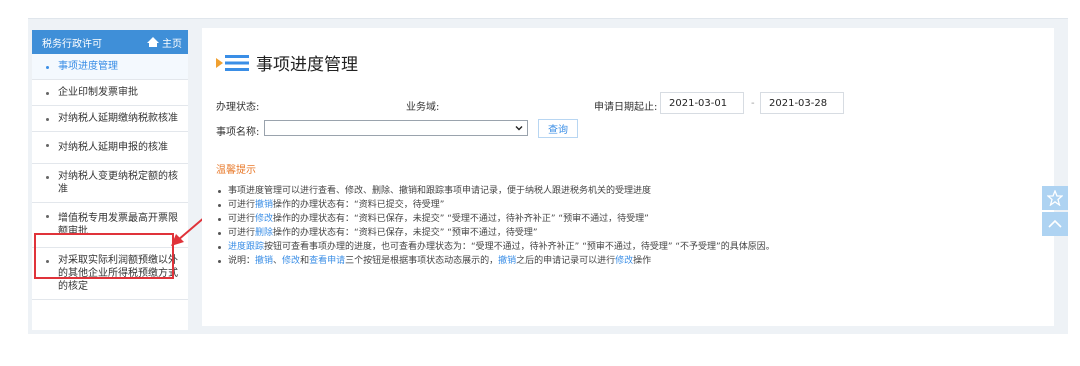  I want to click on tip-text: 和, so click(305, 261).